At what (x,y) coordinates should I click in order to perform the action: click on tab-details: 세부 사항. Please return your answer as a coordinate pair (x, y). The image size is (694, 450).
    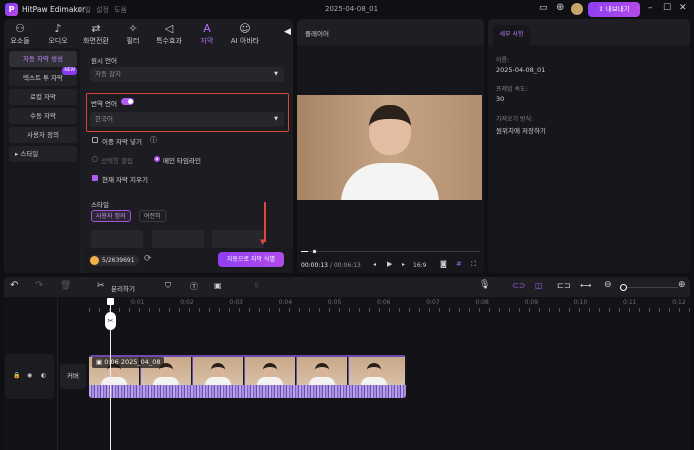
    Looking at the image, I should click on (511, 35).